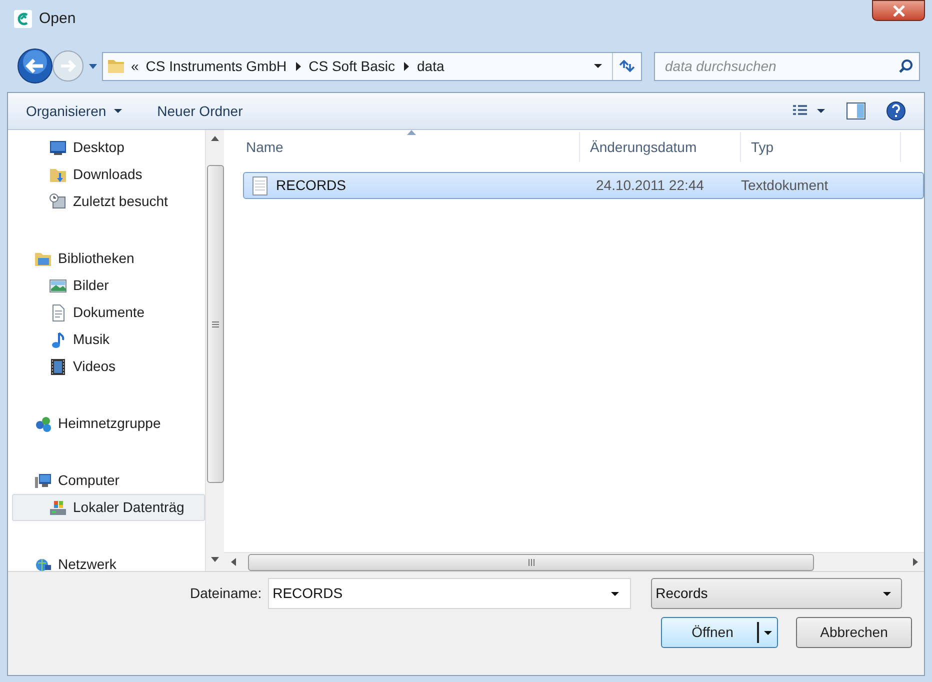 The width and height of the screenshot is (932, 682). I want to click on folder-icon, so click(116, 66).